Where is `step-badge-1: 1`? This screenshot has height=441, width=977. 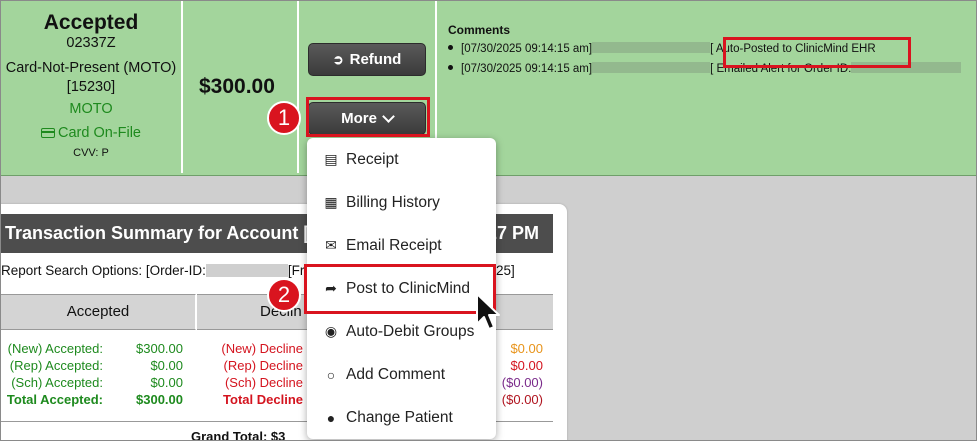
step-badge-1: 1 is located at coordinates (284, 118).